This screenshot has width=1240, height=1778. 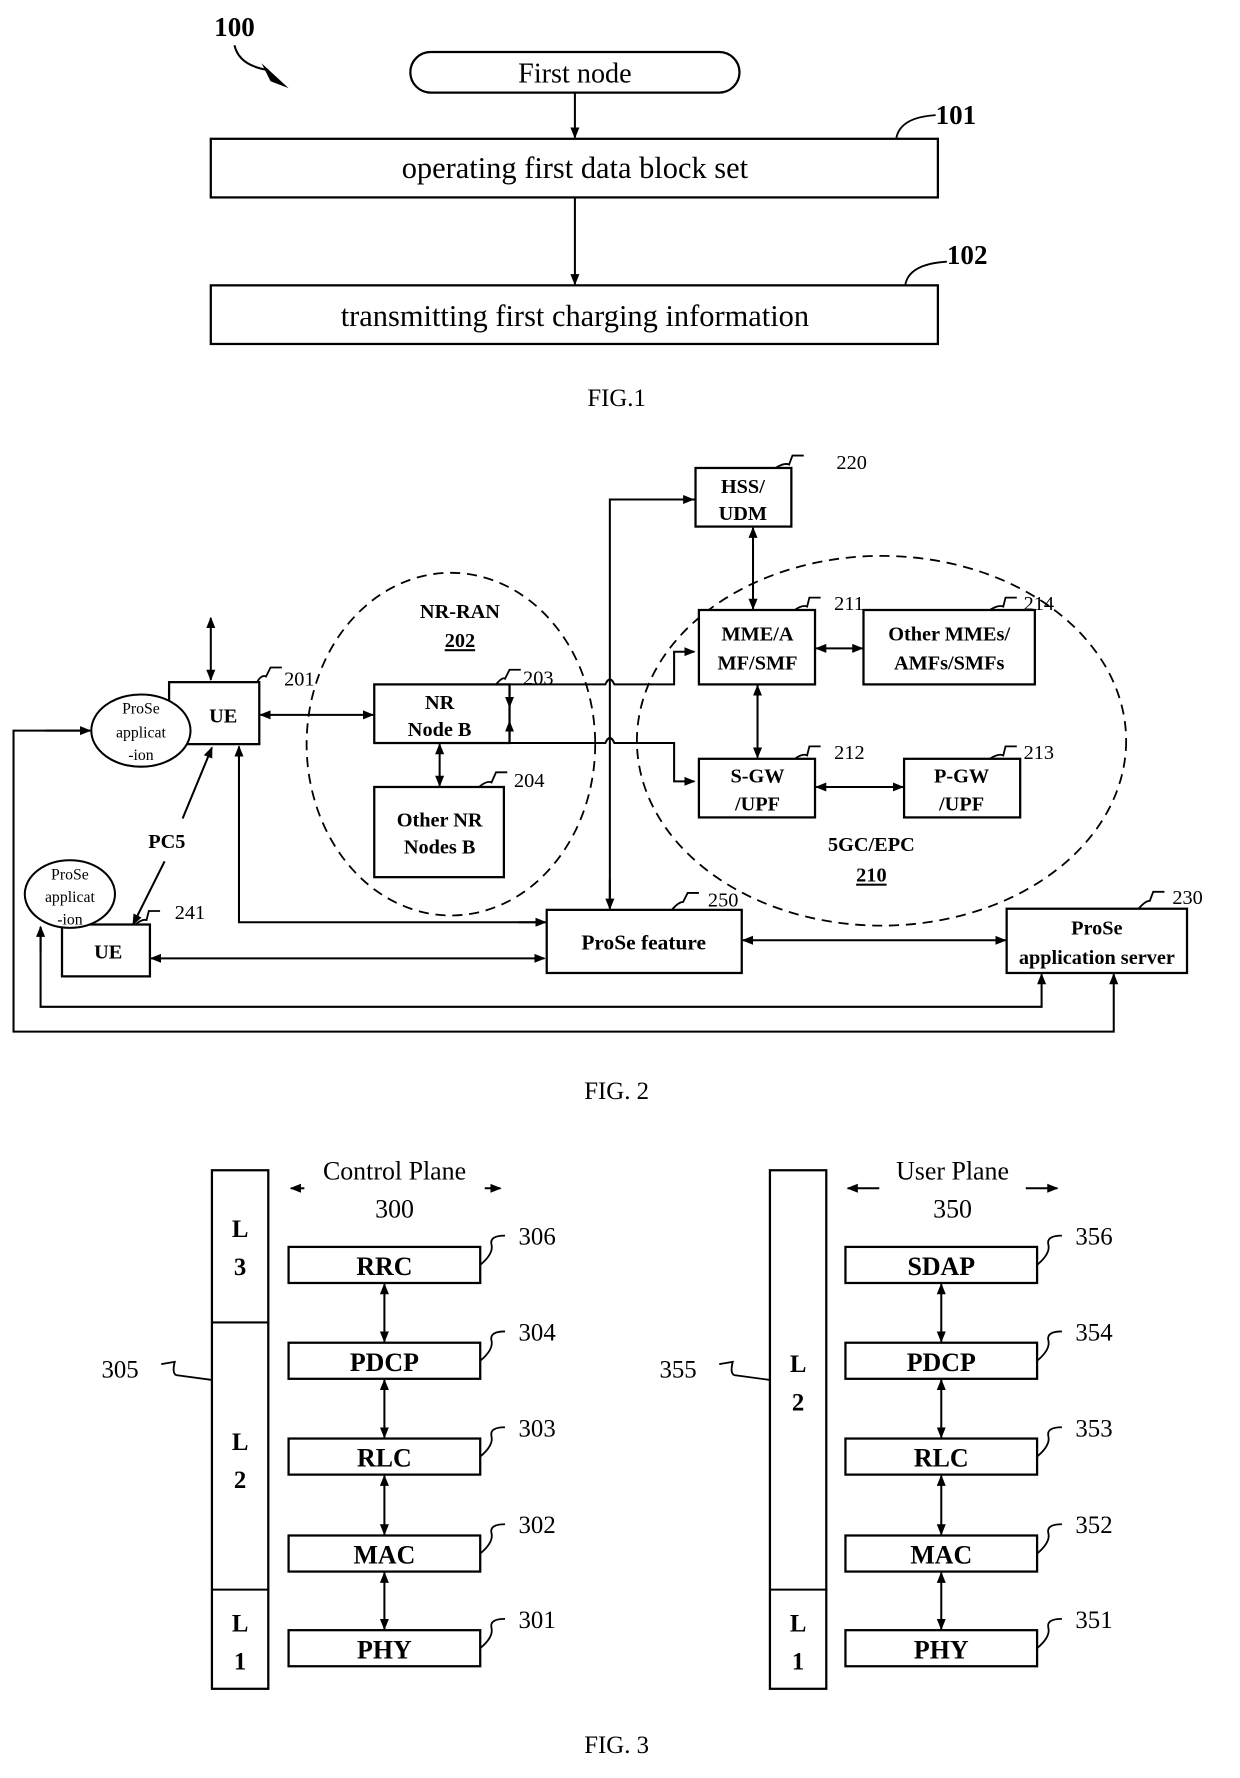 I want to click on pgw-line1: P-GW, so click(x=961, y=776).